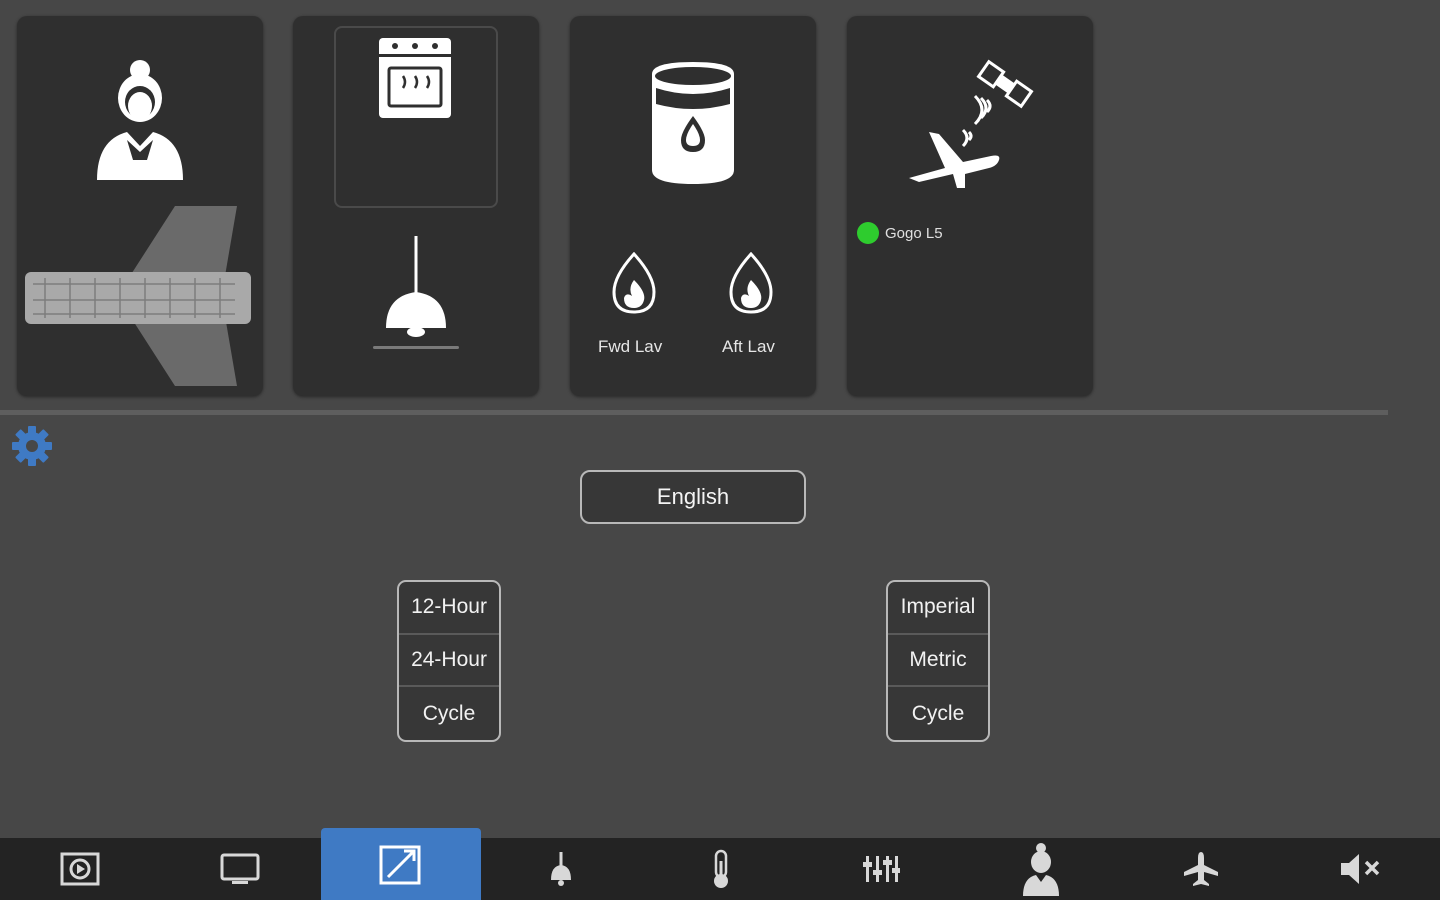 The width and height of the screenshot is (1440, 900). I want to click on crew-tile, so click(140, 206).